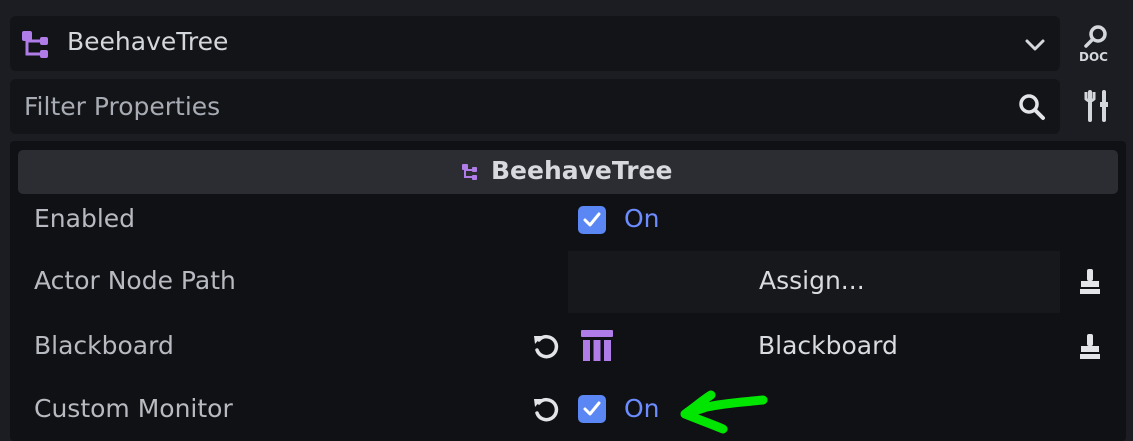 The height and width of the screenshot is (441, 1133). What do you see at coordinates (592, 409) in the screenshot?
I see `custom-monitor-checkbox` at bounding box center [592, 409].